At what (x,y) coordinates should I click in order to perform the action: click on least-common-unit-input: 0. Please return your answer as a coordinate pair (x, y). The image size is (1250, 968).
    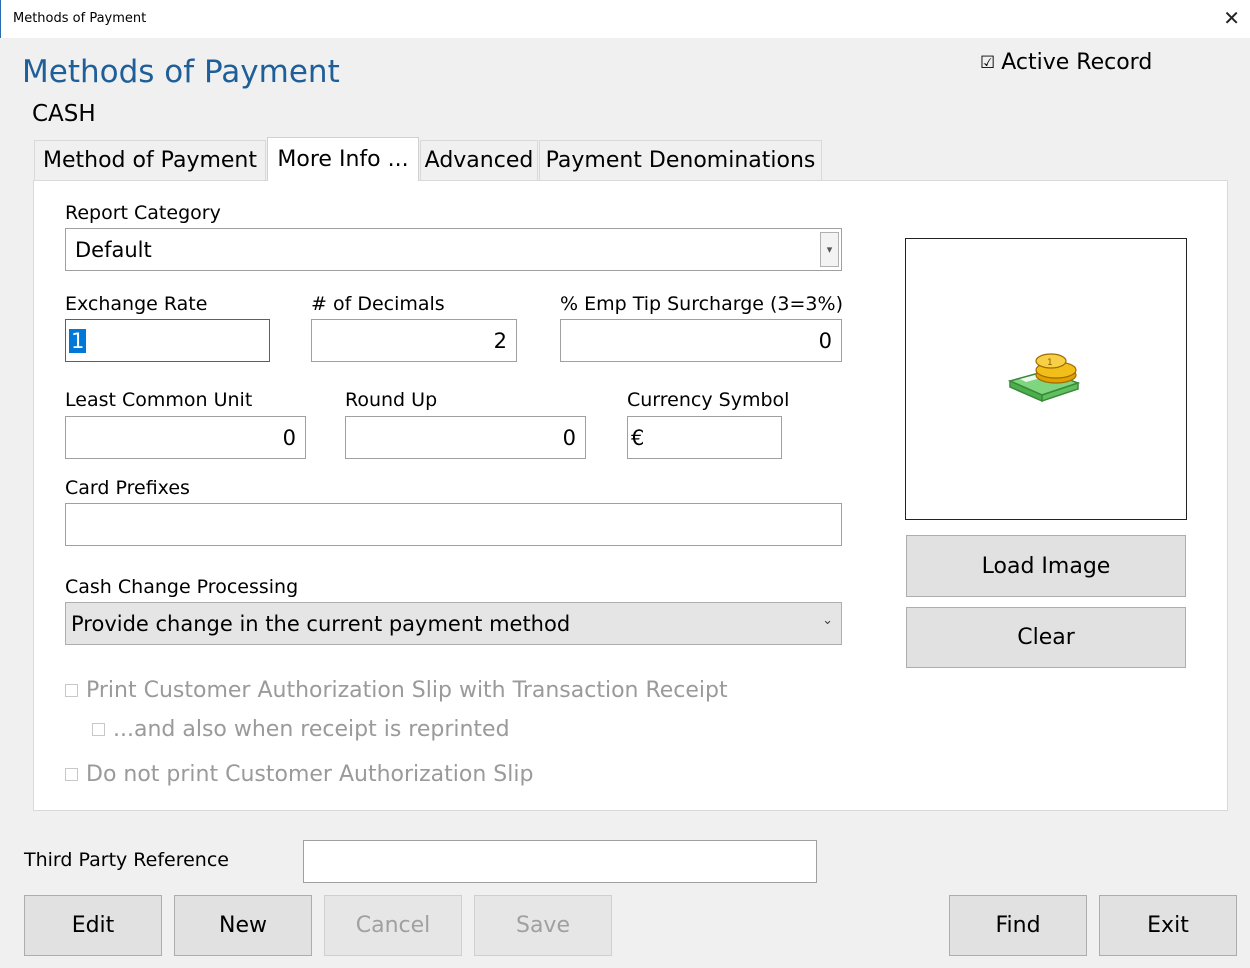
    Looking at the image, I should click on (185, 437).